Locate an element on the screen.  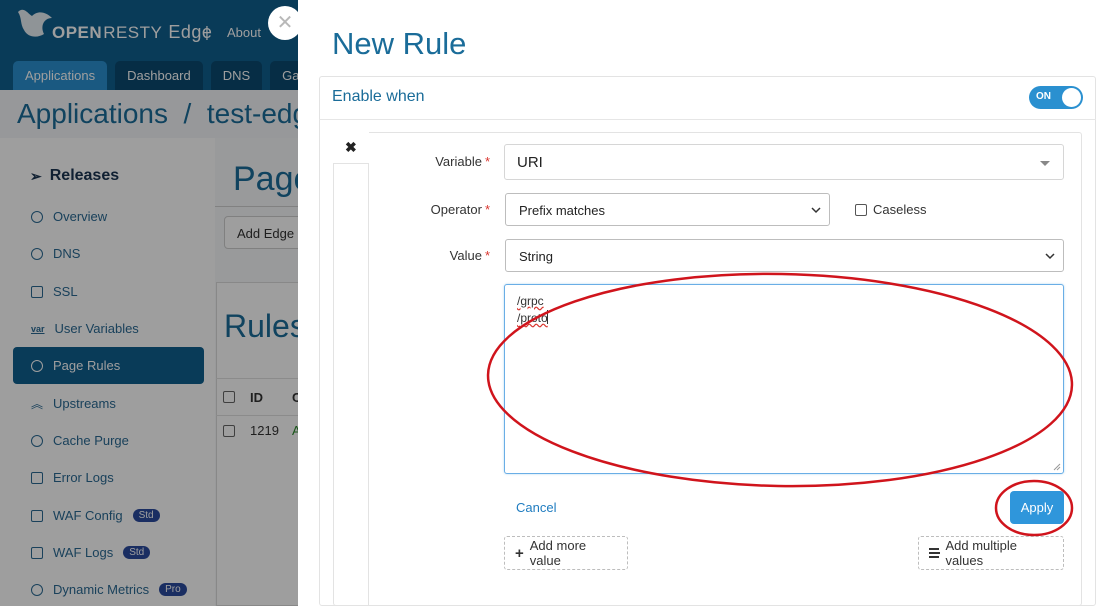
enable-when-title: Enable when is located at coordinates (378, 96).